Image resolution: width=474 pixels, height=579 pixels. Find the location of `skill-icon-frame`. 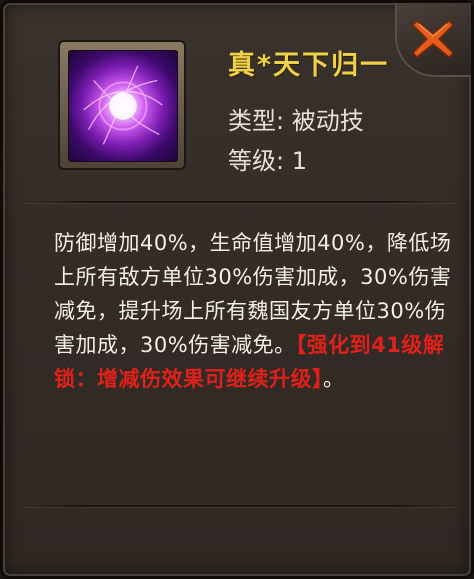

skill-icon-frame is located at coordinates (122, 105).